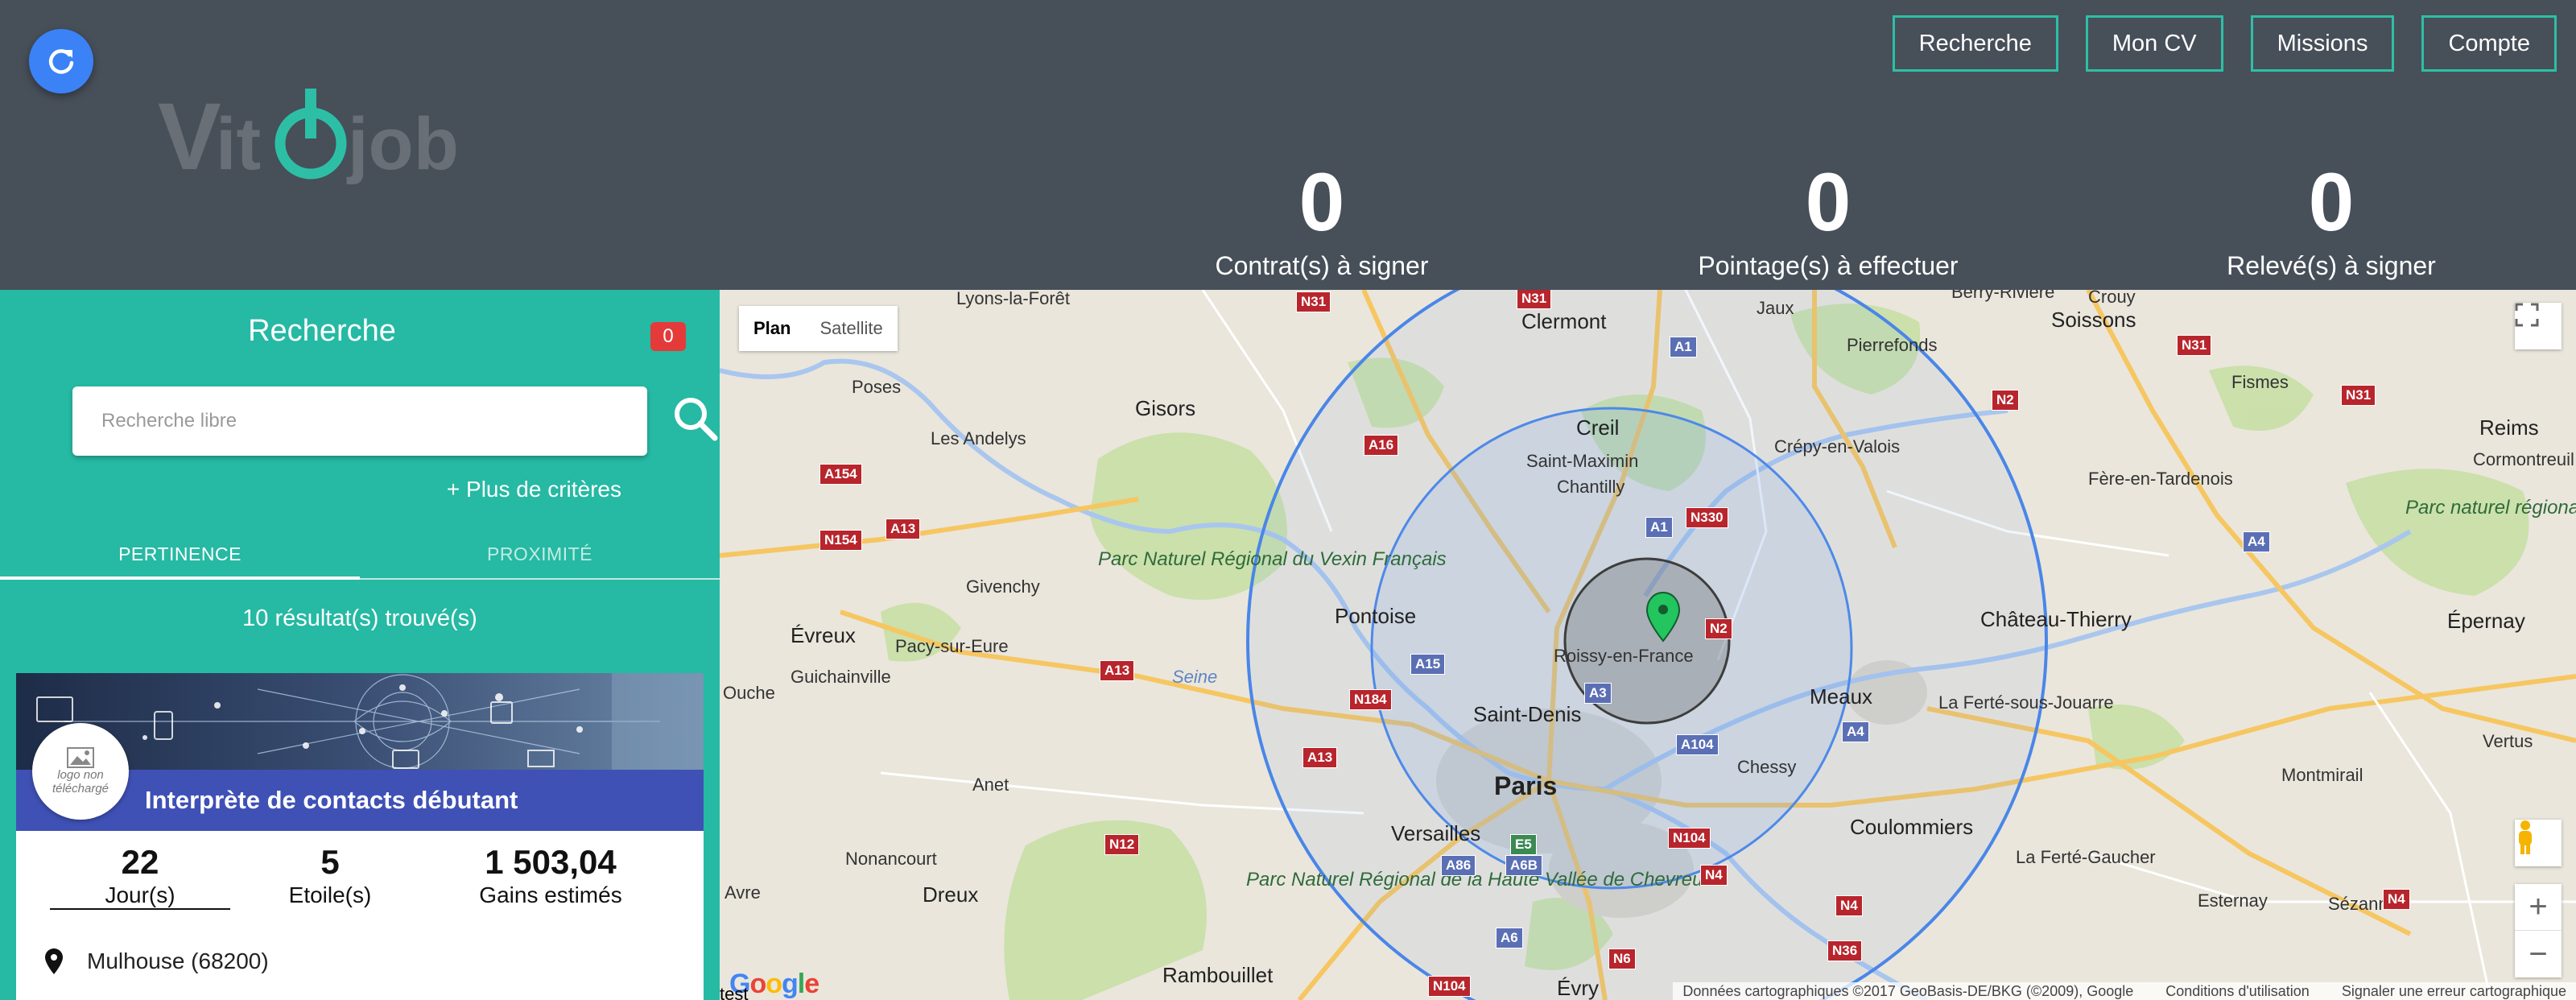 The image size is (2576, 1000). I want to click on sort-tabs: PERTINENCE PROXIMITÉ, so click(360, 554).